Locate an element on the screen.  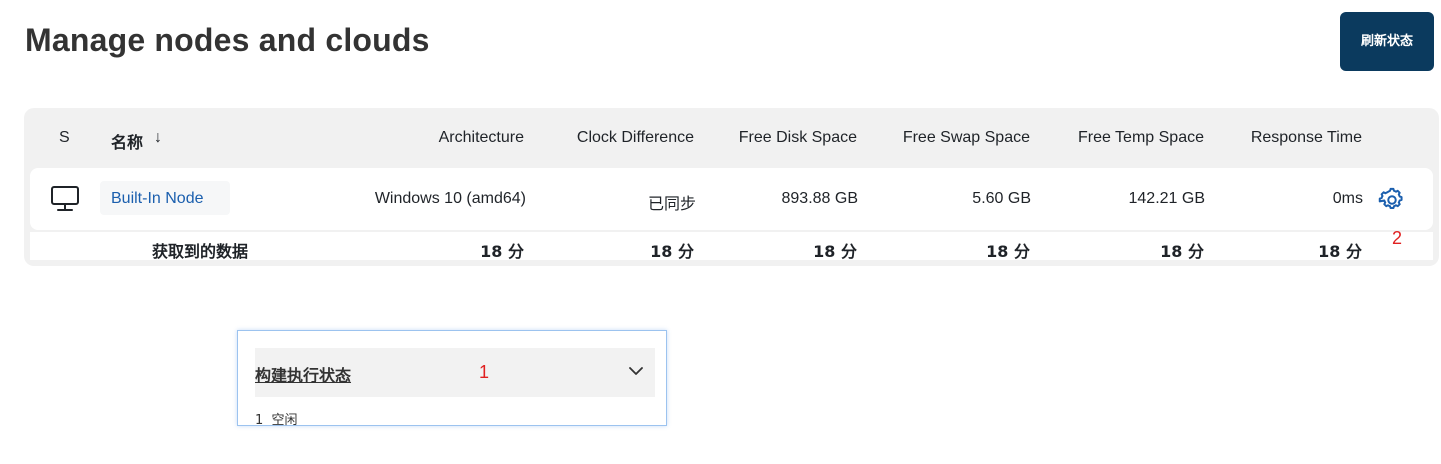
footer-free-temp-space: 18 分 is located at coordinates (1182, 251).